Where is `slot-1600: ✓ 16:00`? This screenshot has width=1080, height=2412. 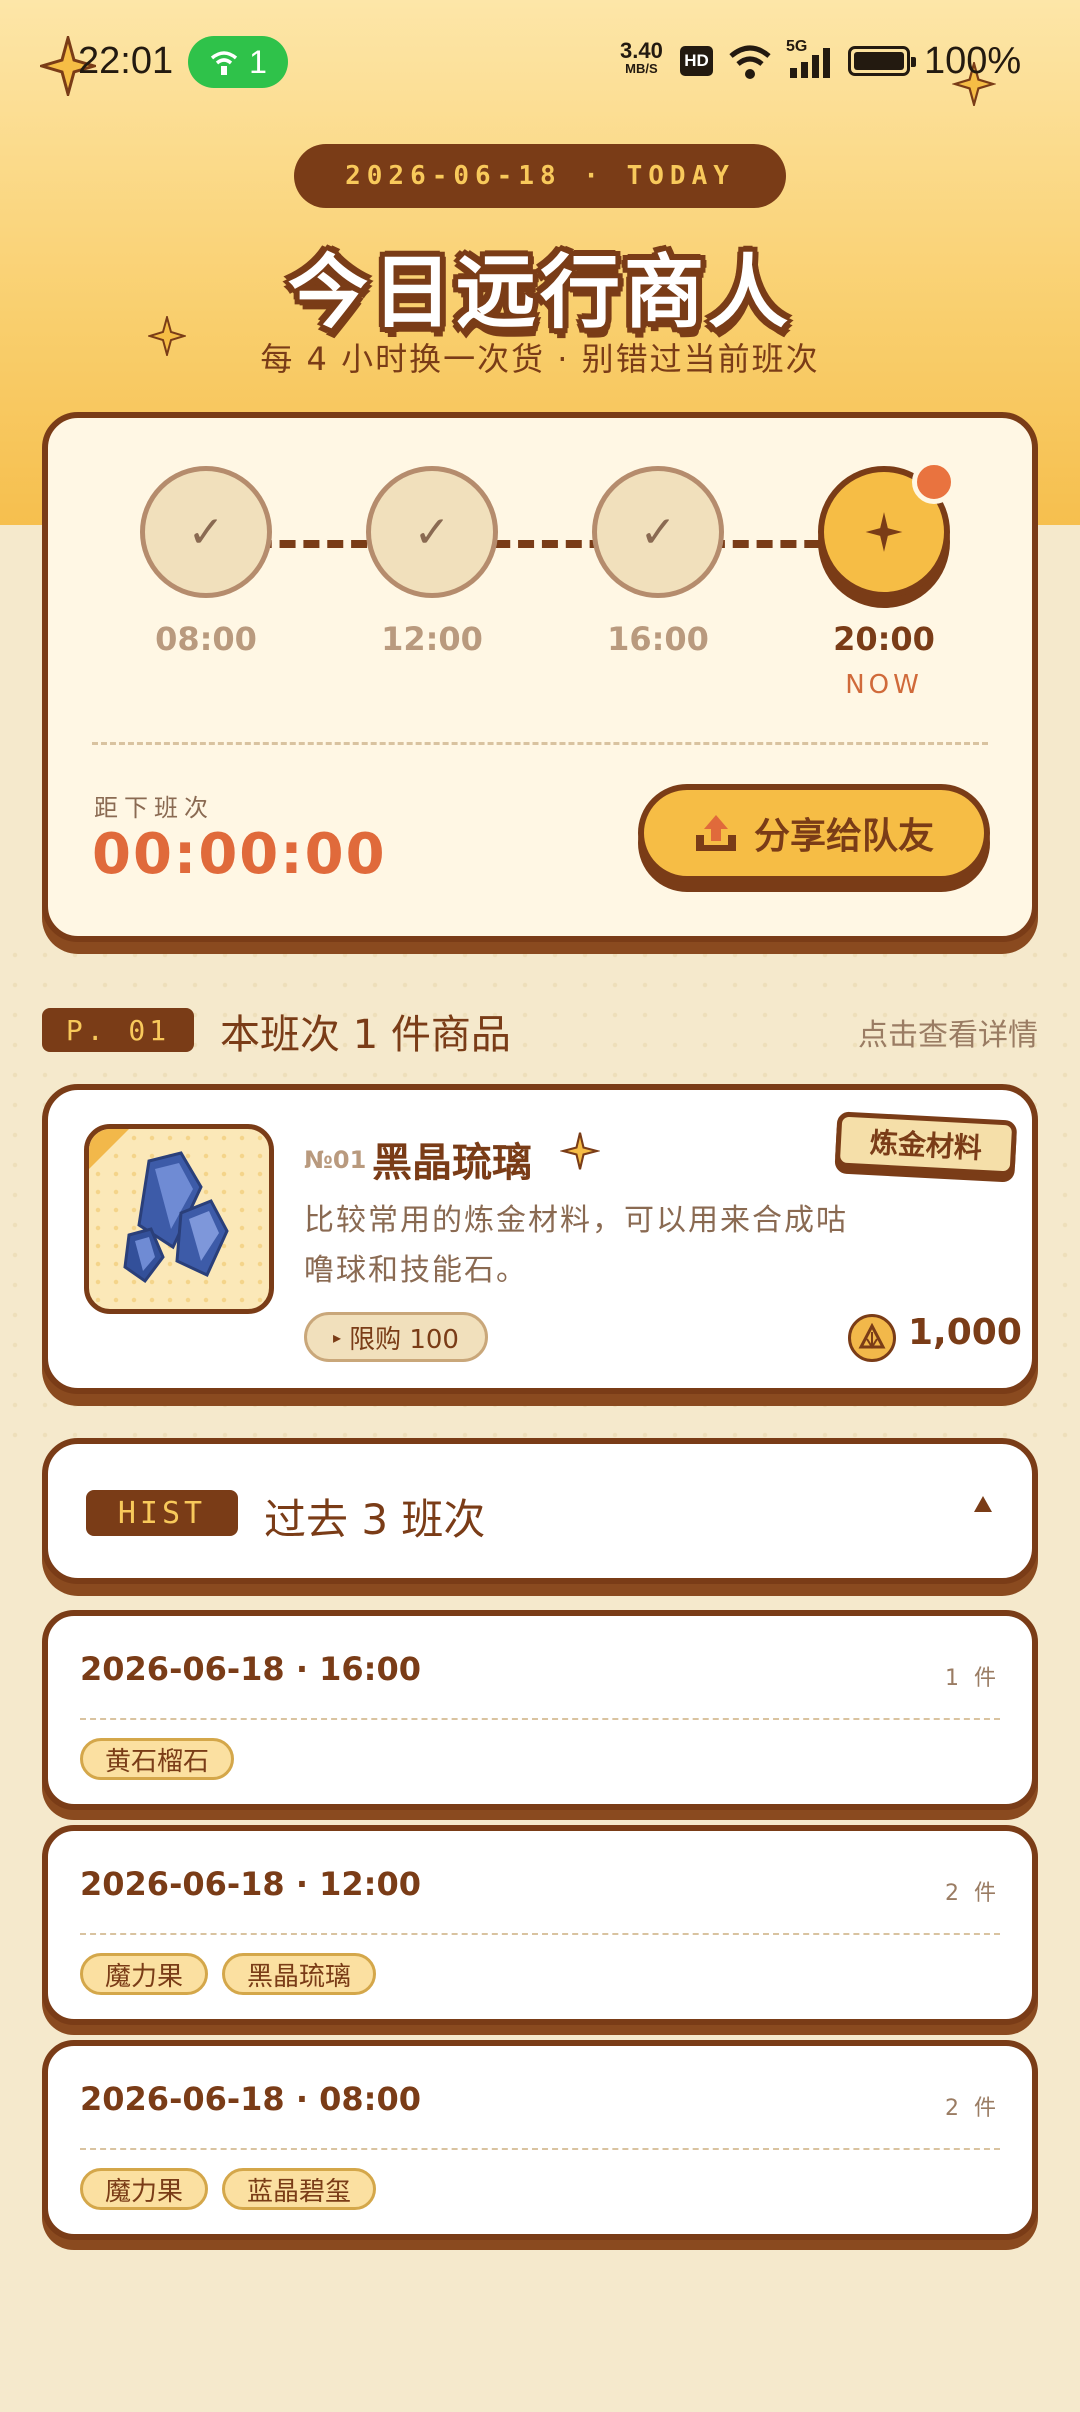 slot-1600: ✓ 16:00 is located at coordinates (658, 562).